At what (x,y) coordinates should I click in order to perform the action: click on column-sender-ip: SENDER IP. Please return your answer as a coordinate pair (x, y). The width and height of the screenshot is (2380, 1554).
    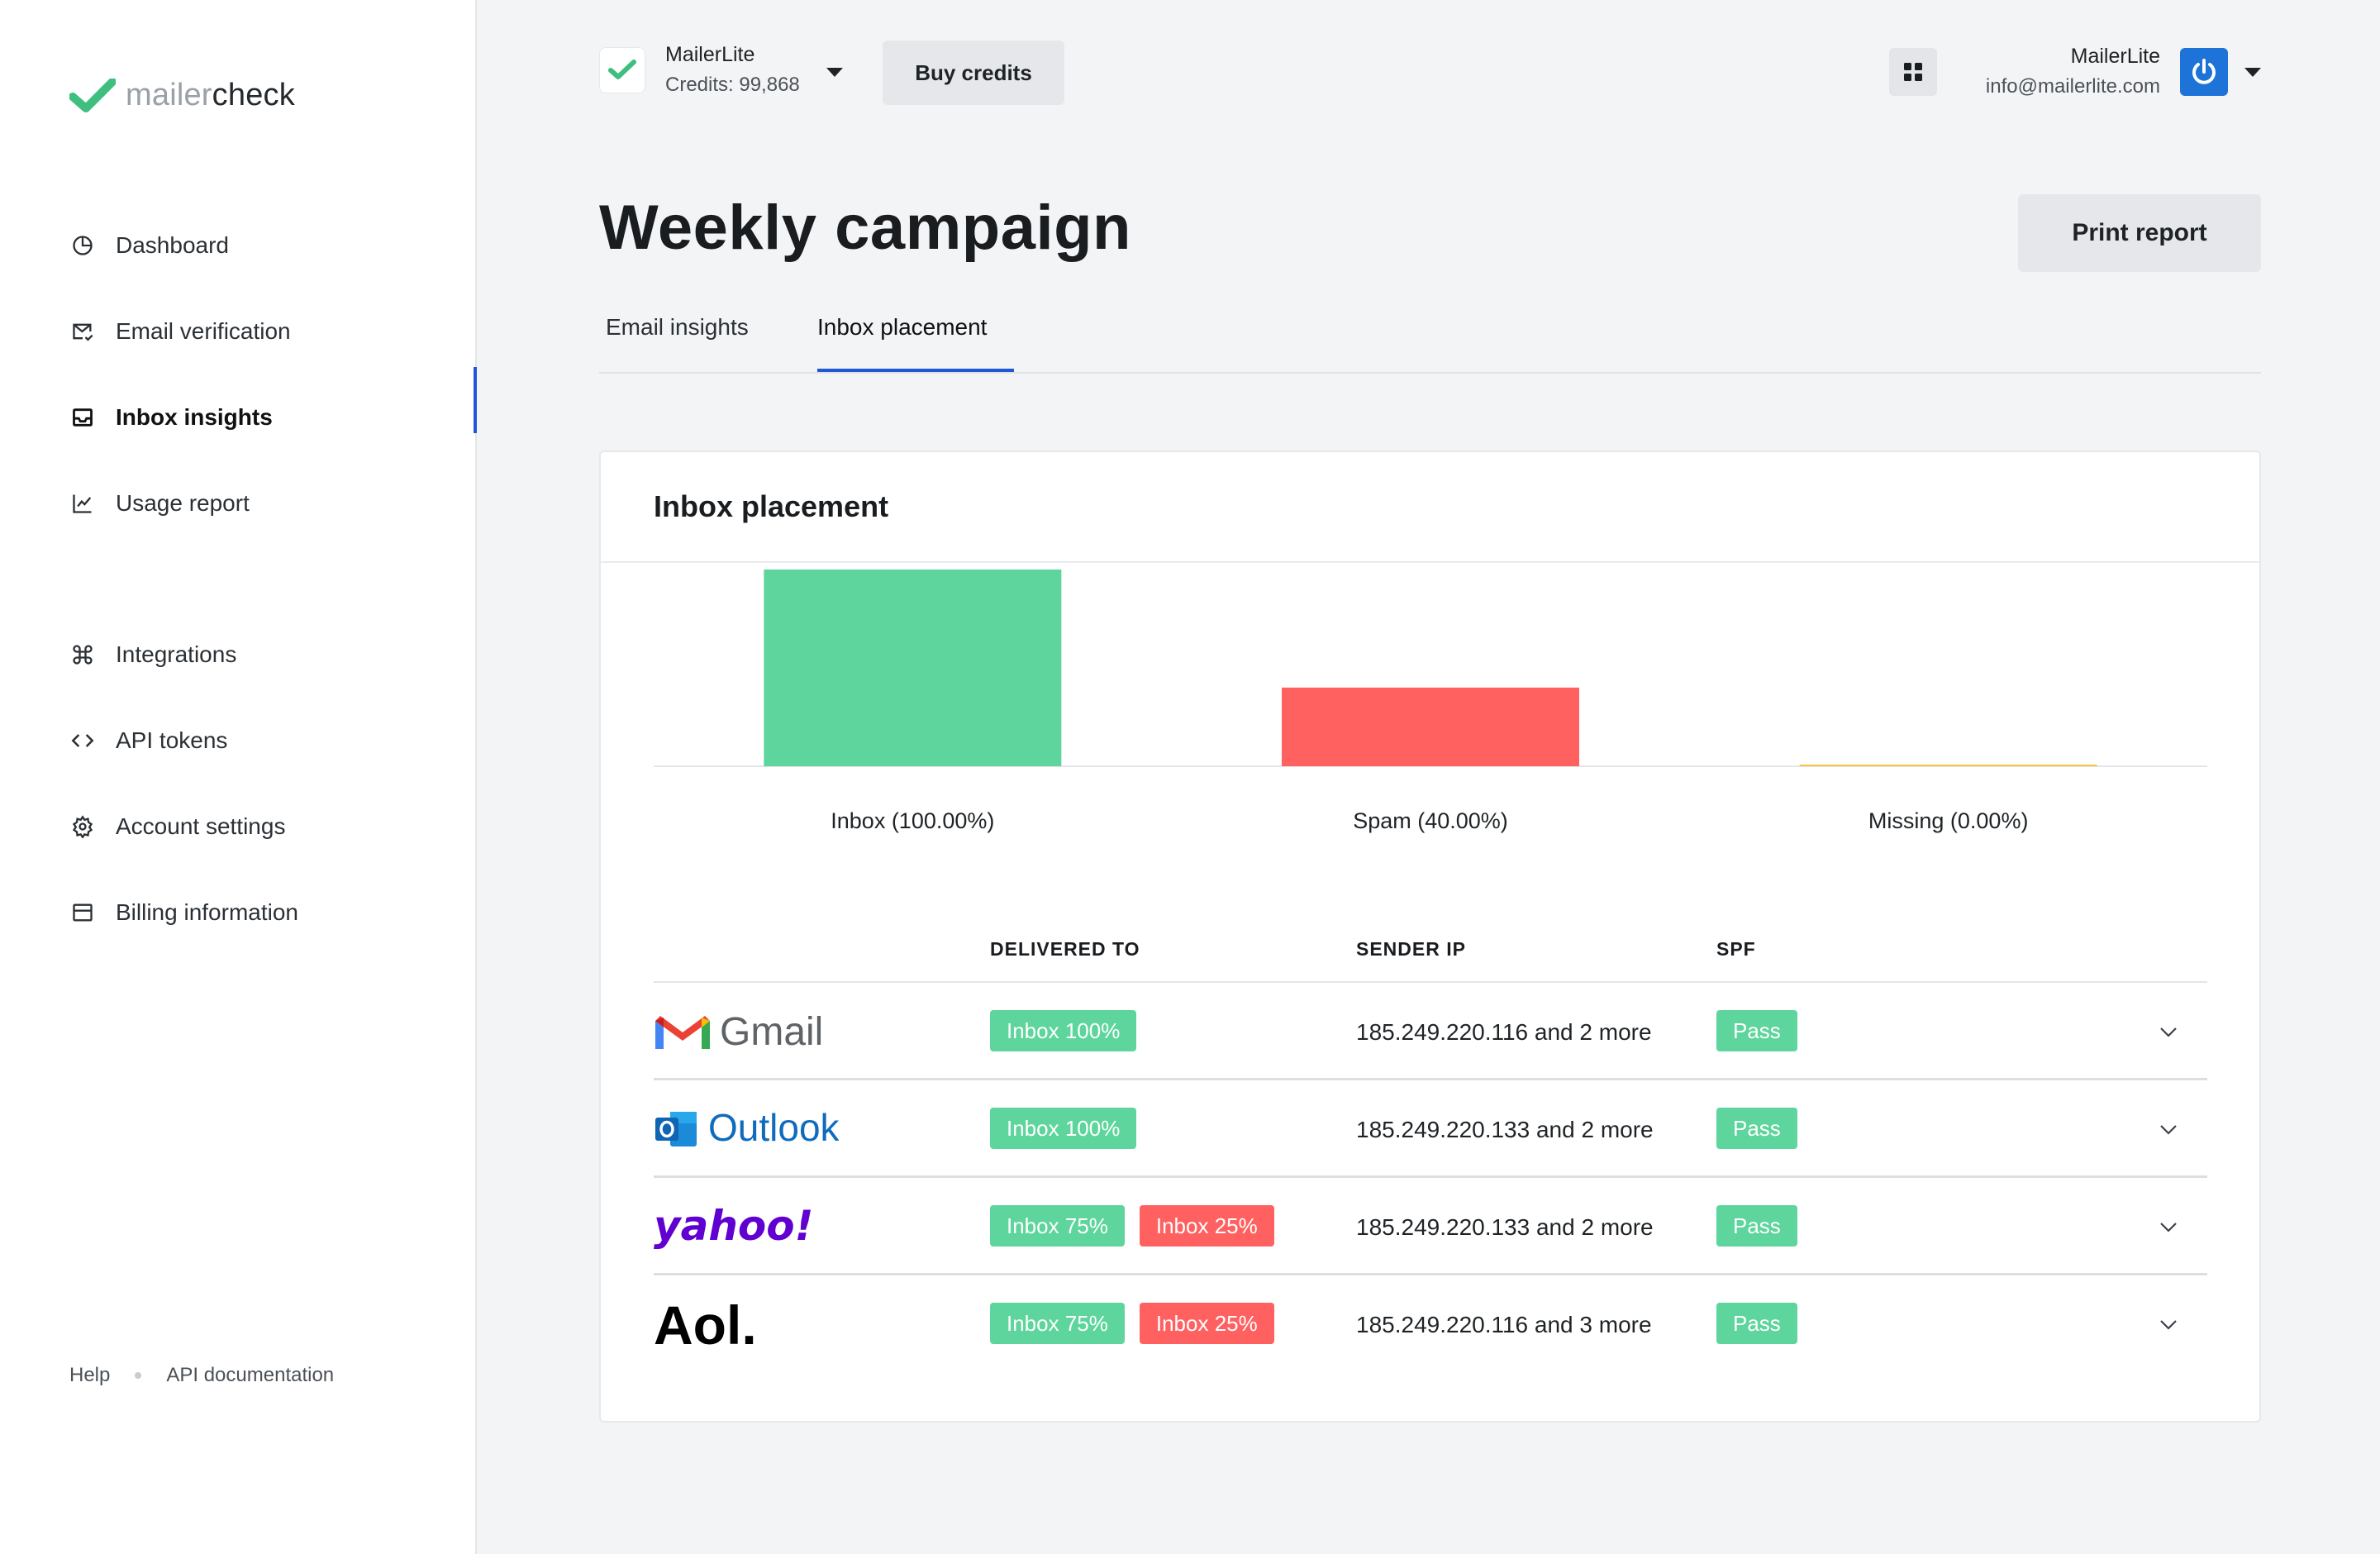
    Looking at the image, I should click on (1411, 949).